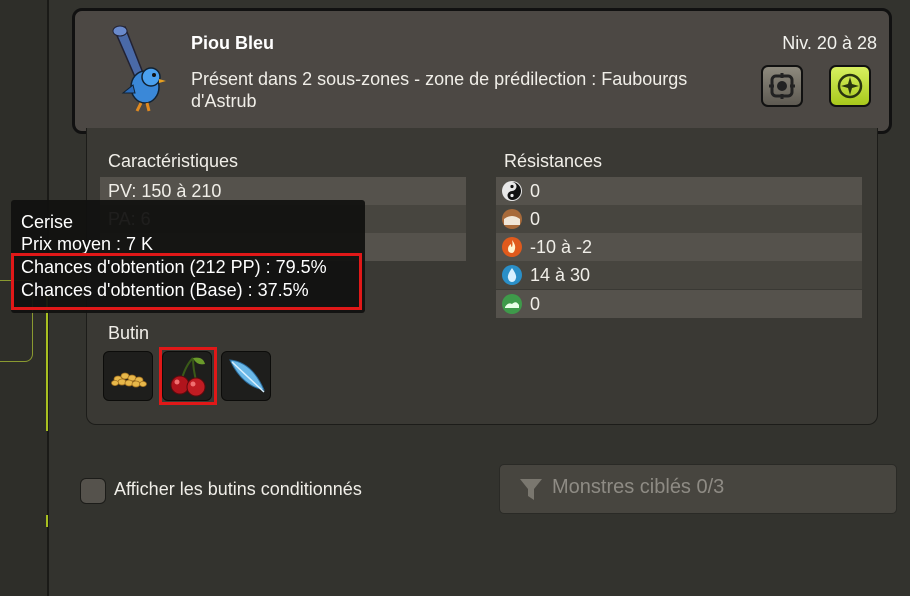 The image size is (910, 596). Describe the element at coordinates (512, 247) in the screenshot. I see `fire-icon` at that location.